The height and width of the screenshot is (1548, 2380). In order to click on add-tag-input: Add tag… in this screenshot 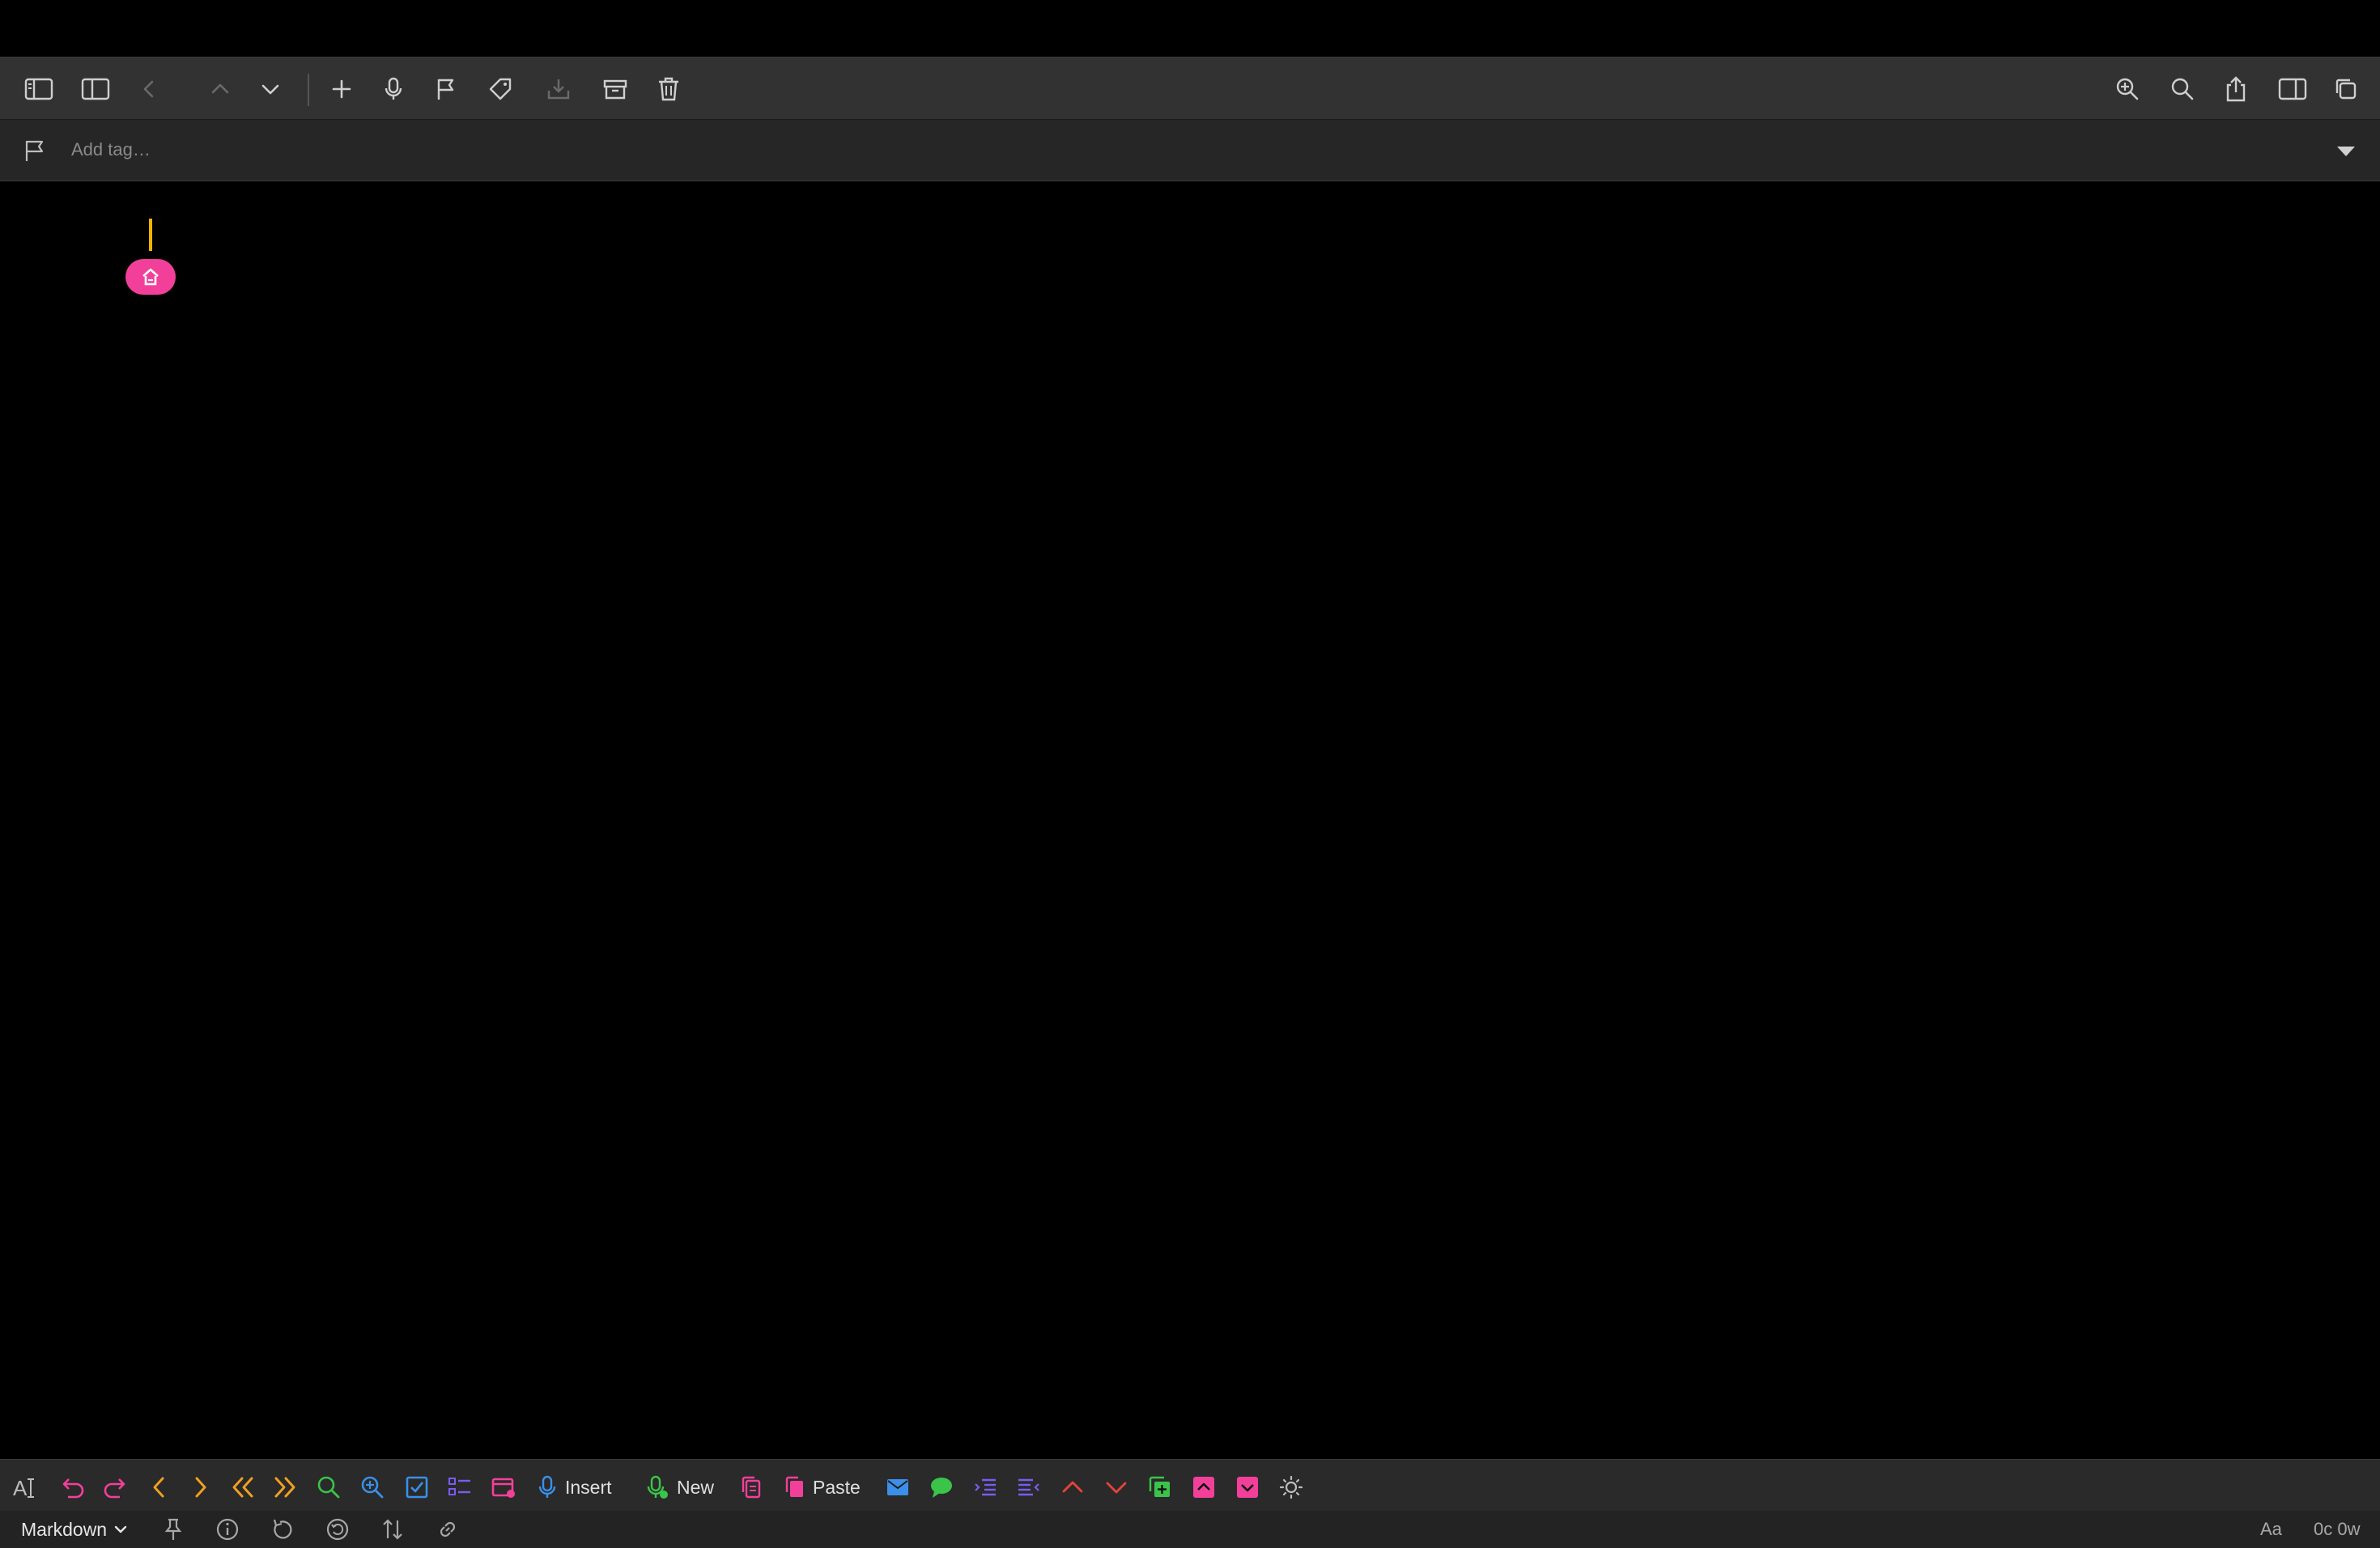, I will do `click(111, 149)`.